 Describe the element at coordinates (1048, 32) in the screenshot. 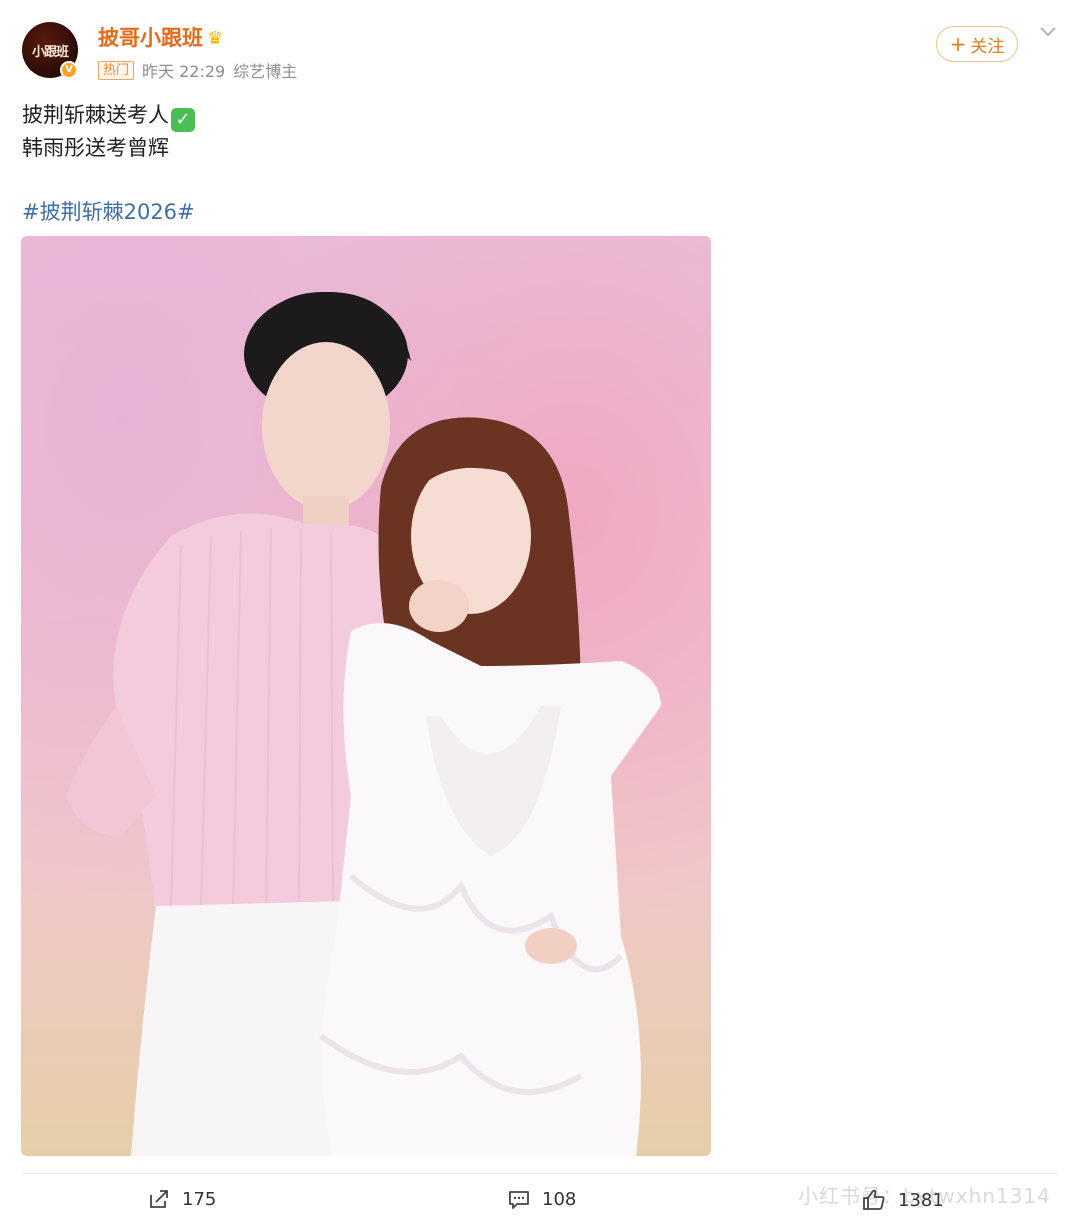

I see `chevron-down-icon` at that location.